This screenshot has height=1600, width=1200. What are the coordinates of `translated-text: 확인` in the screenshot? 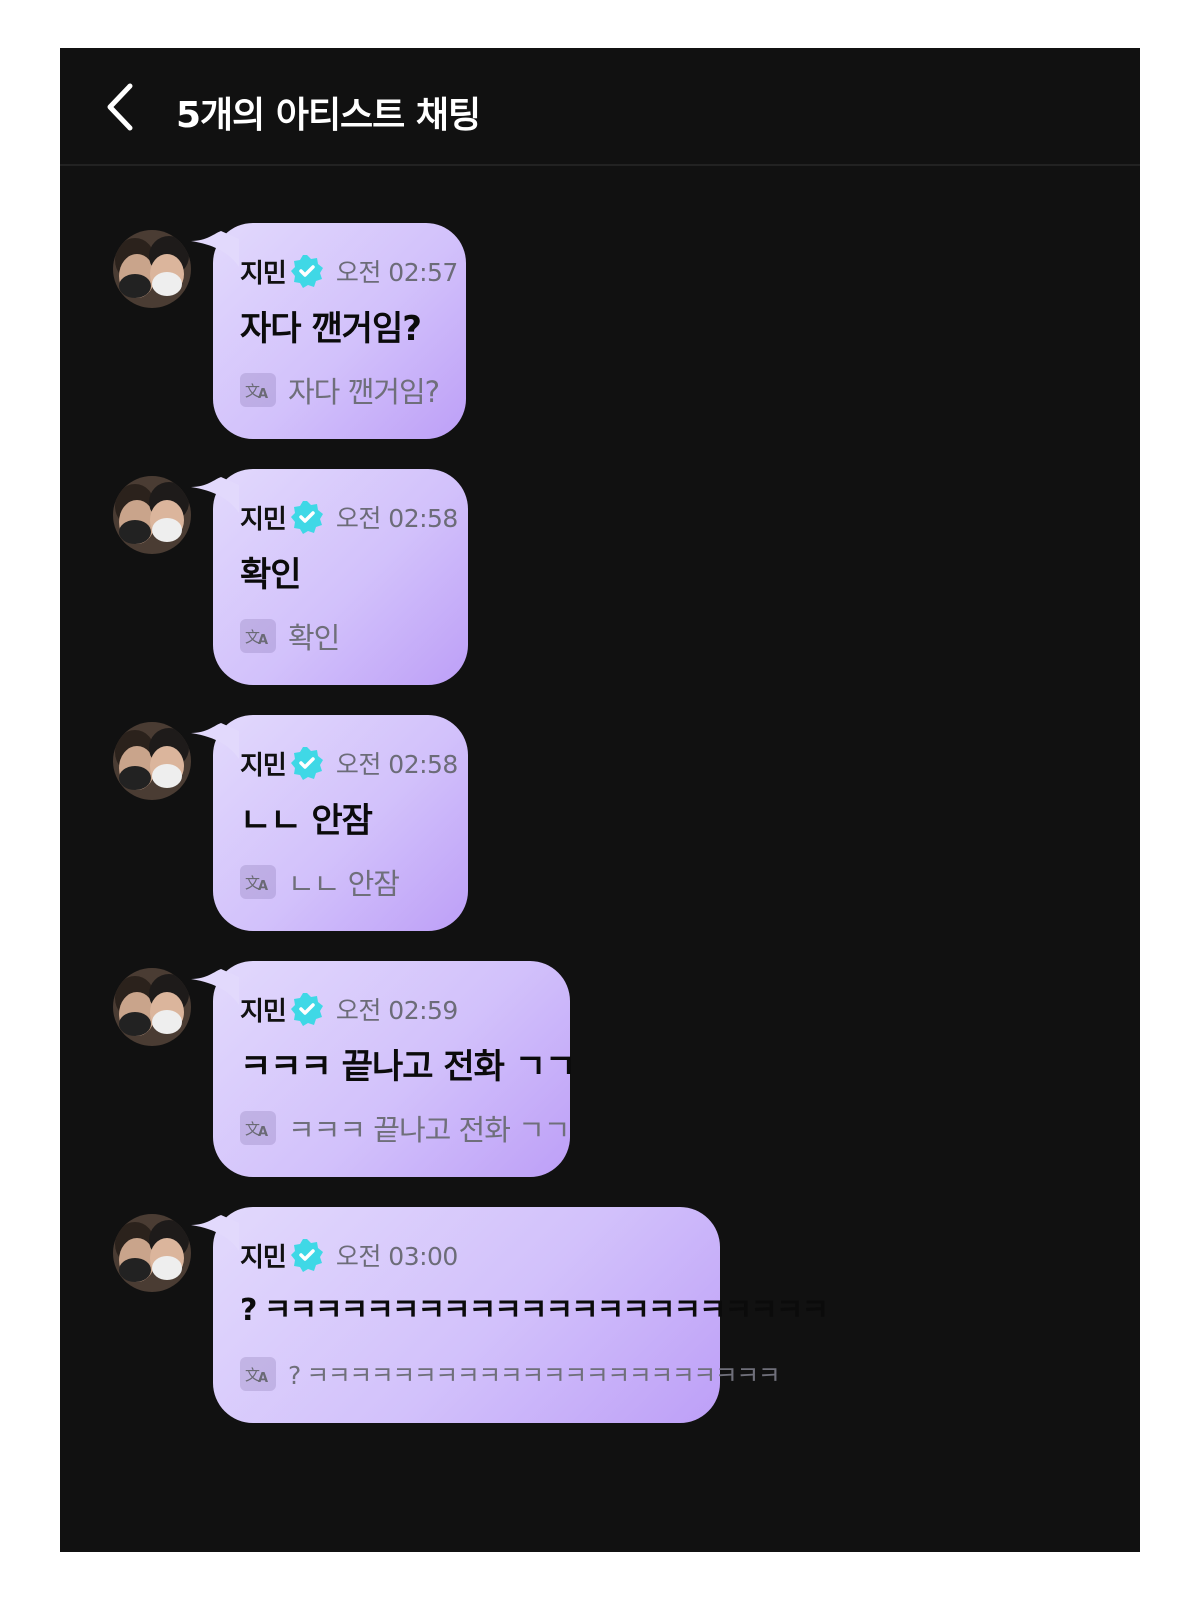 It's located at (314, 638).